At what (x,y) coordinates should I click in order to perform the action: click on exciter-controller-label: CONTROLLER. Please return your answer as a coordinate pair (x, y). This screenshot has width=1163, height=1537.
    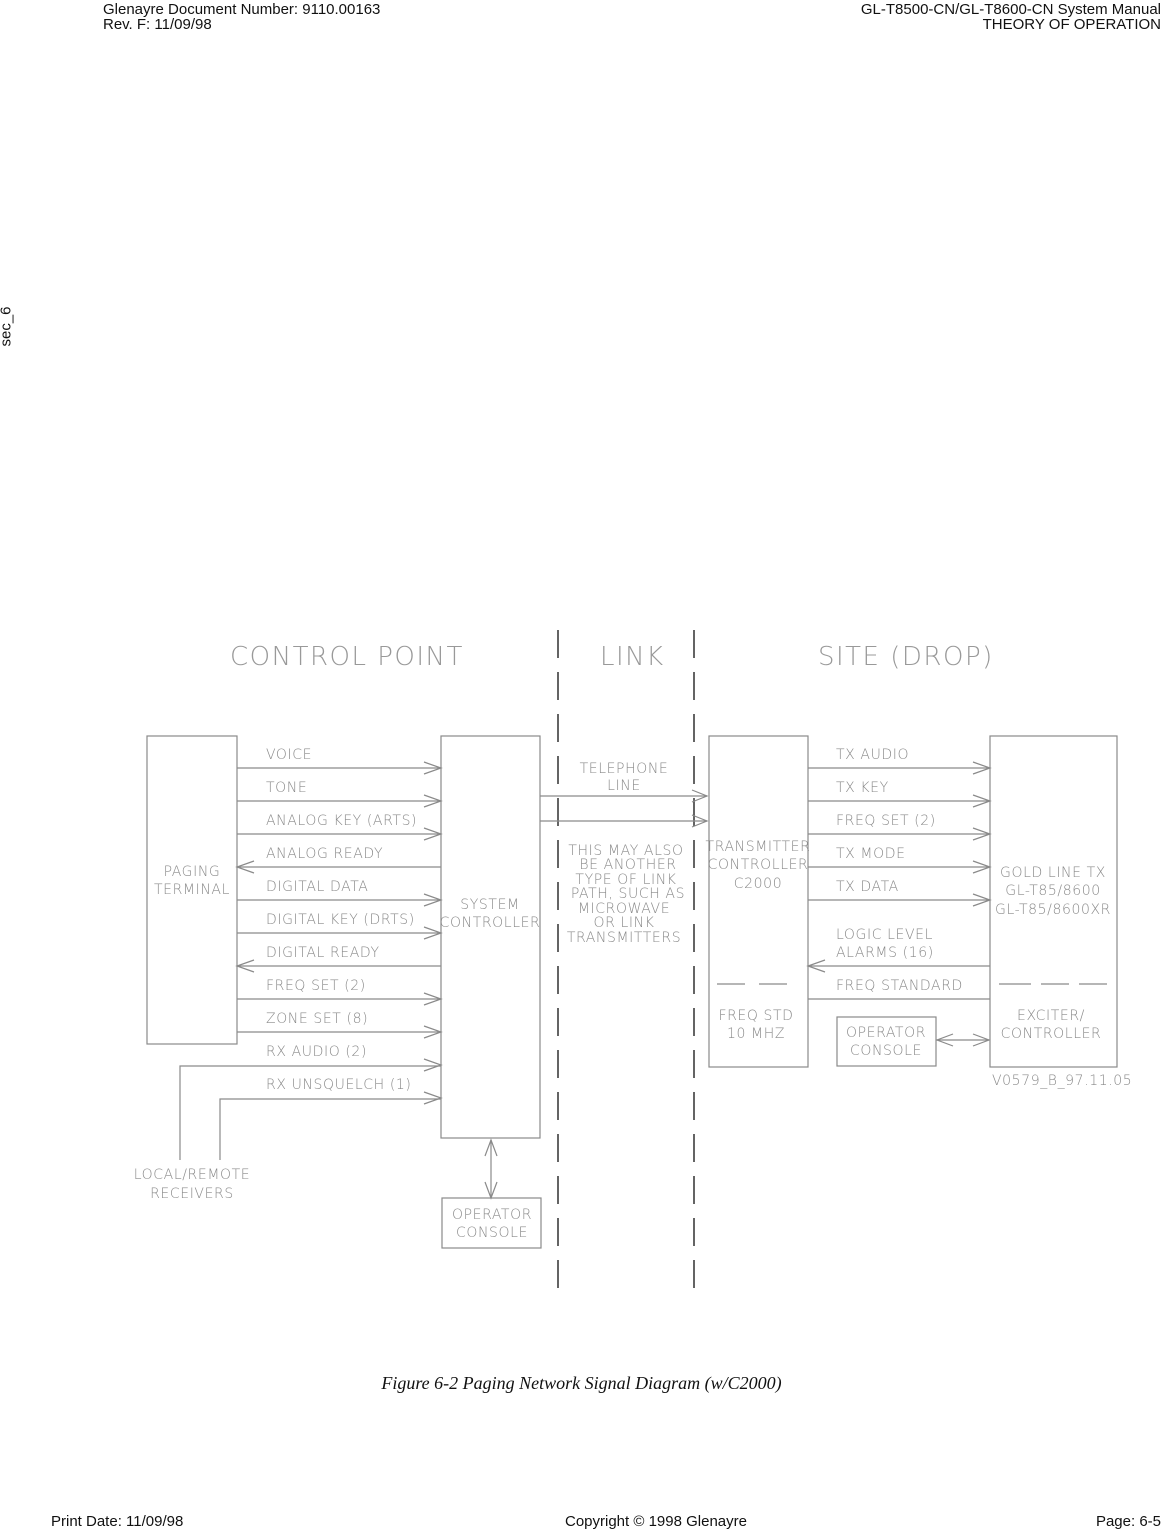
    Looking at the image, I should click on (1051, 1034).